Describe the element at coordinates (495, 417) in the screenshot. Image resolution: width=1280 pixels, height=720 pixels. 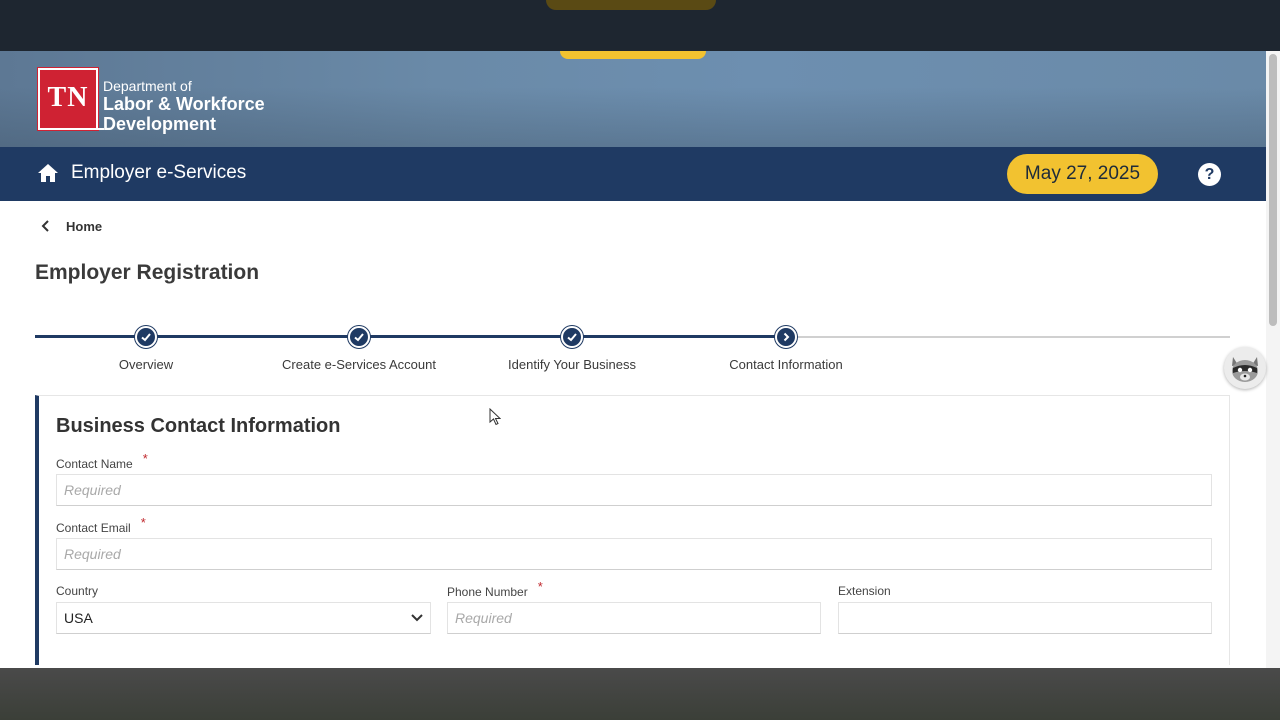
I see `mouse-cursor-icon` at that location.